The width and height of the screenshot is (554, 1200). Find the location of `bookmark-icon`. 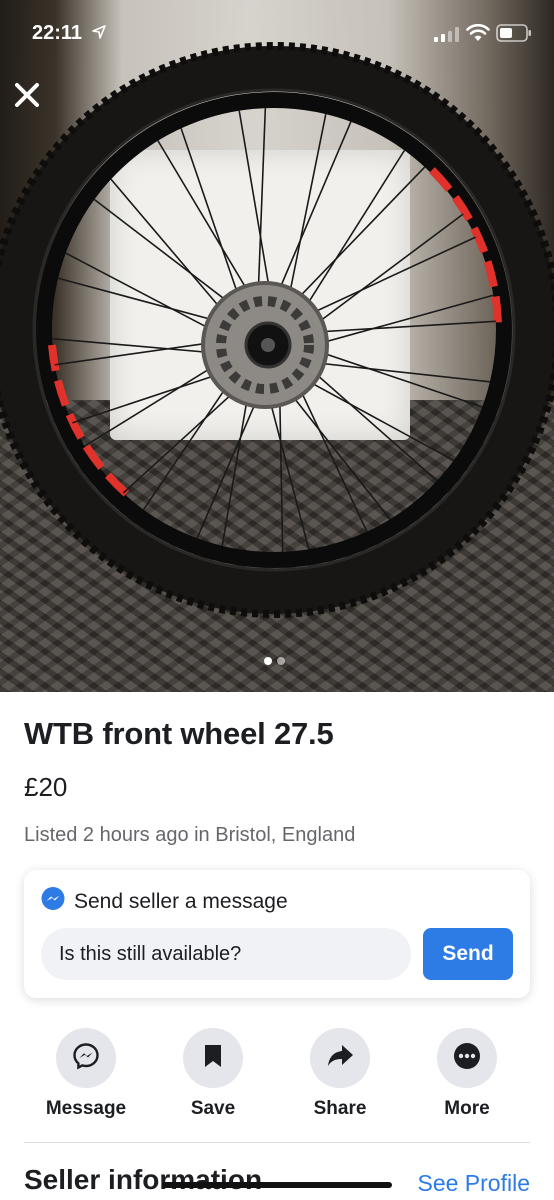

bookmark-icon is located at coordinates (213, 1058).